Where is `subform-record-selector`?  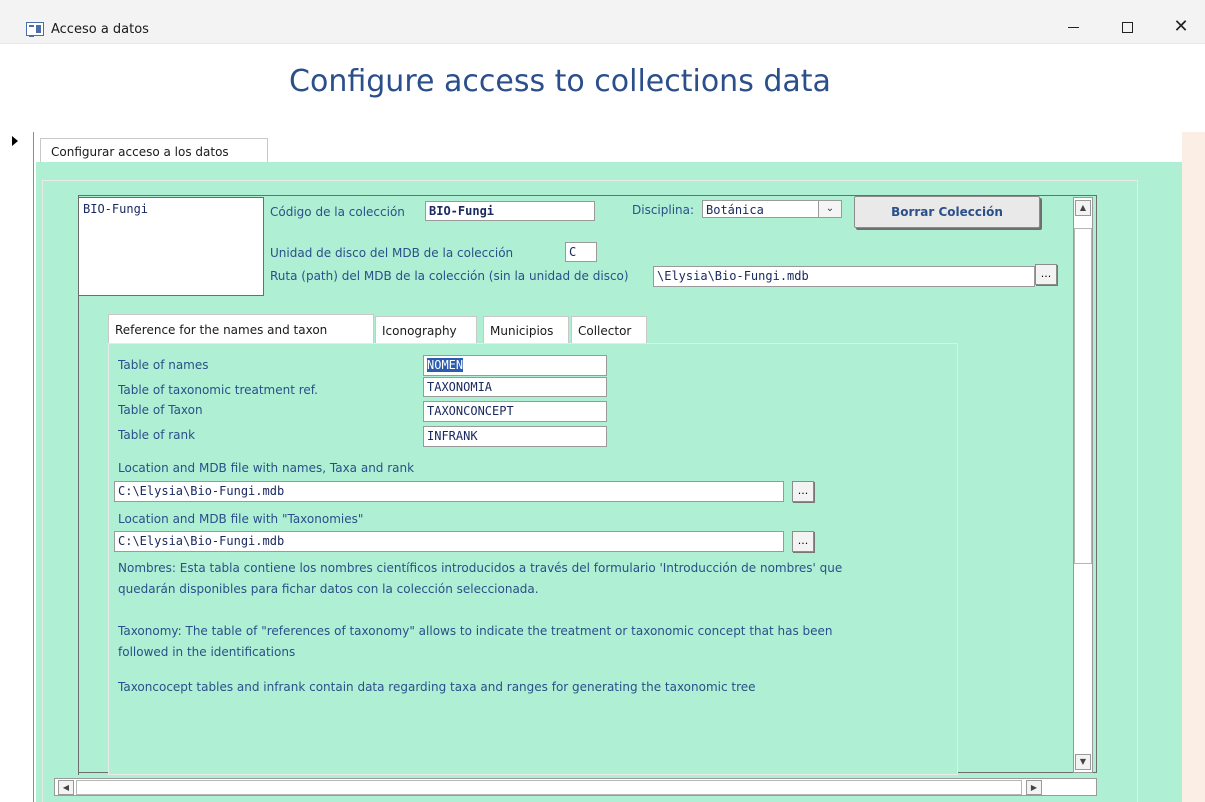
subform-record-selector is located at coordinates (66, 485).